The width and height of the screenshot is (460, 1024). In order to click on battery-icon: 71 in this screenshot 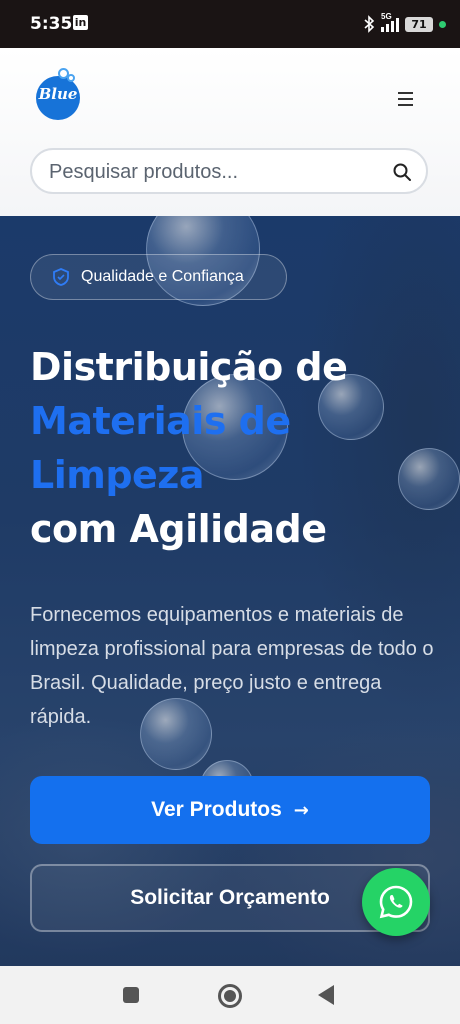, I will do `click(419, 24)`.